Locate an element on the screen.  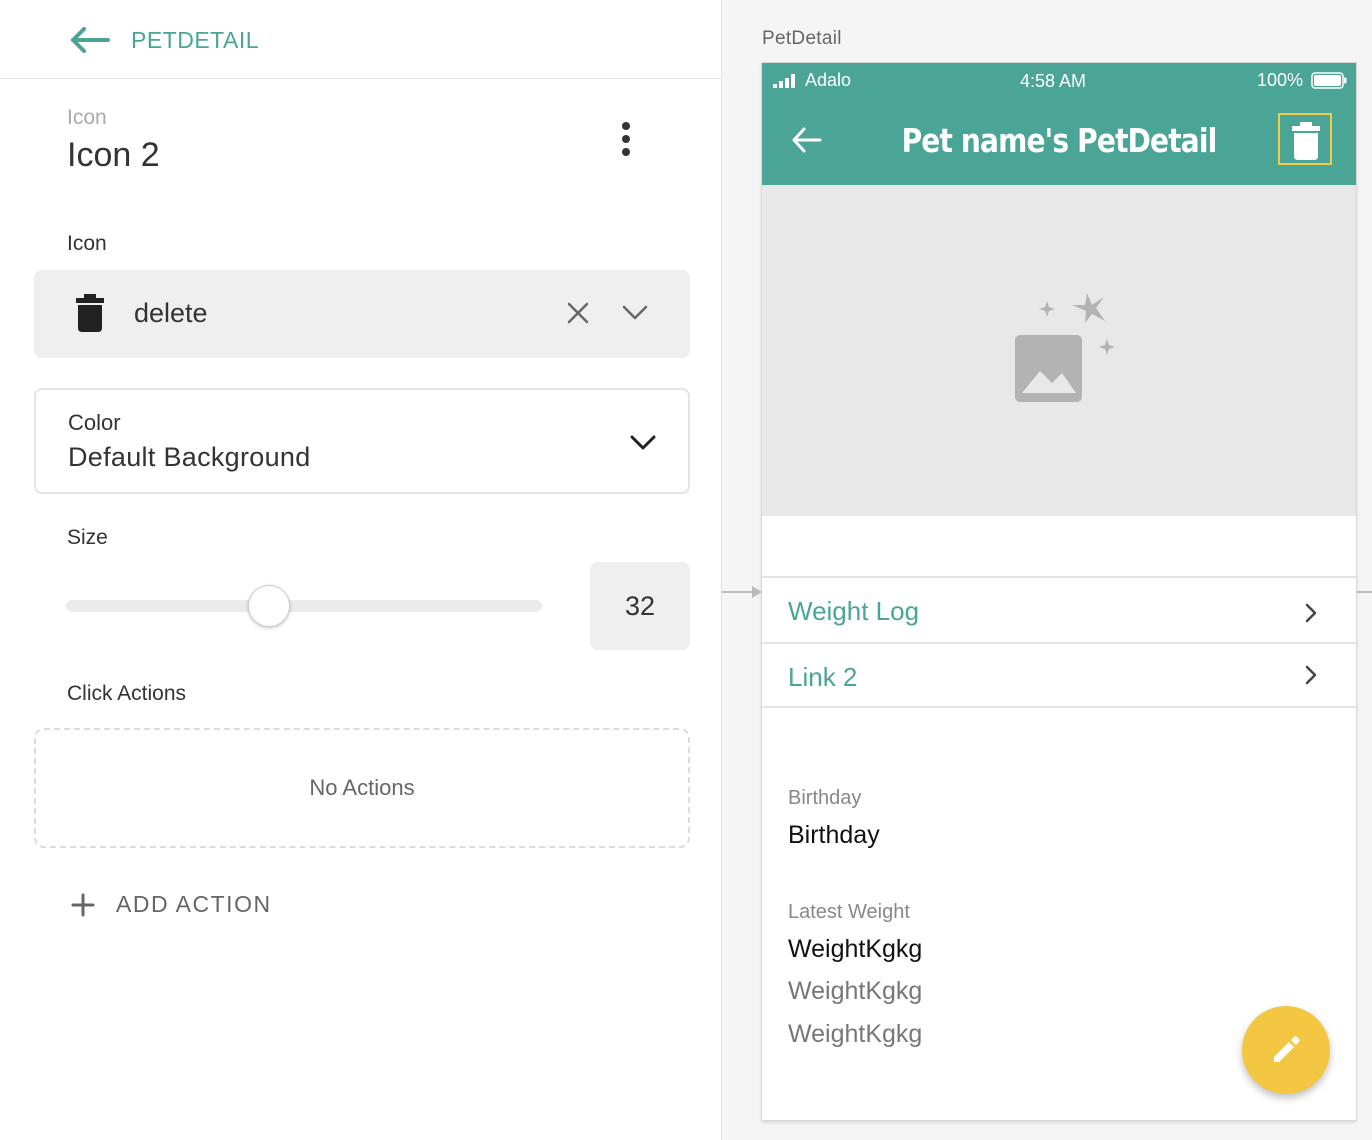
image-placeholder is located at coordinates (1059, 350).